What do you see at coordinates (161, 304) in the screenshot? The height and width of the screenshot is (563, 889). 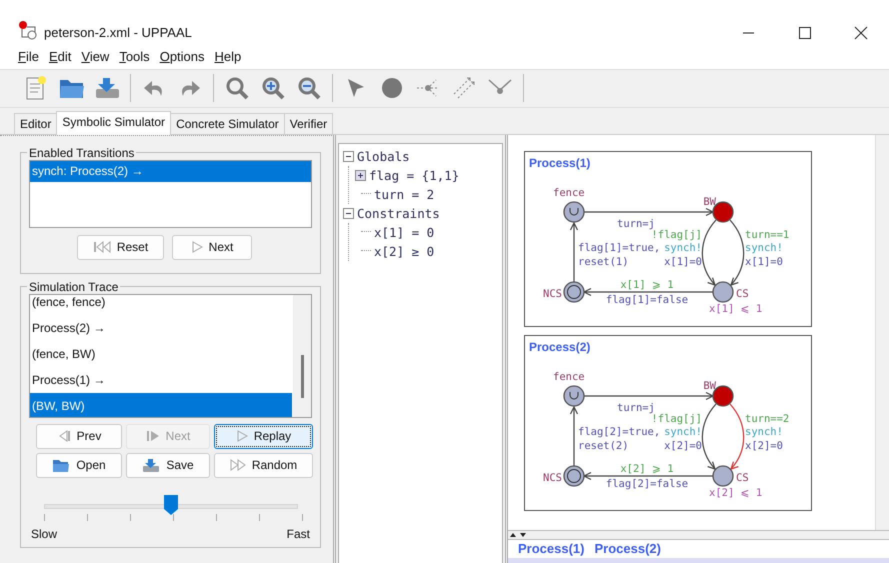 I see `trace-item: (fence, fence)` at bounding box center [161, 304].